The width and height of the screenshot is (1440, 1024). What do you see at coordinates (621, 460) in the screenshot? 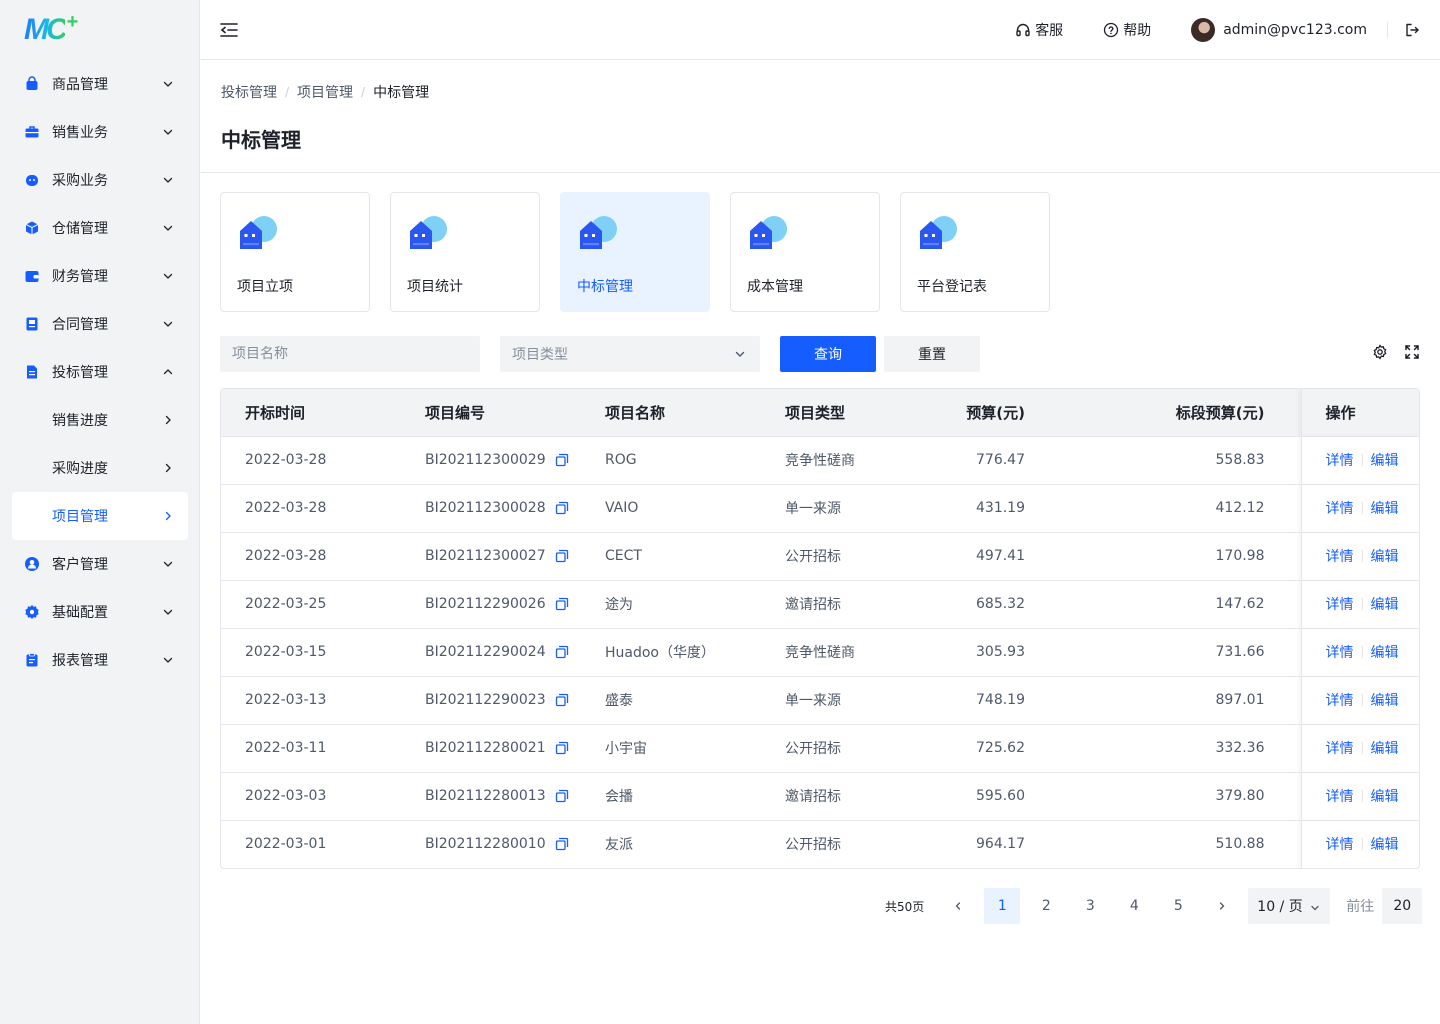
I see `project-name: ROG` at bounding box center [621, 460].